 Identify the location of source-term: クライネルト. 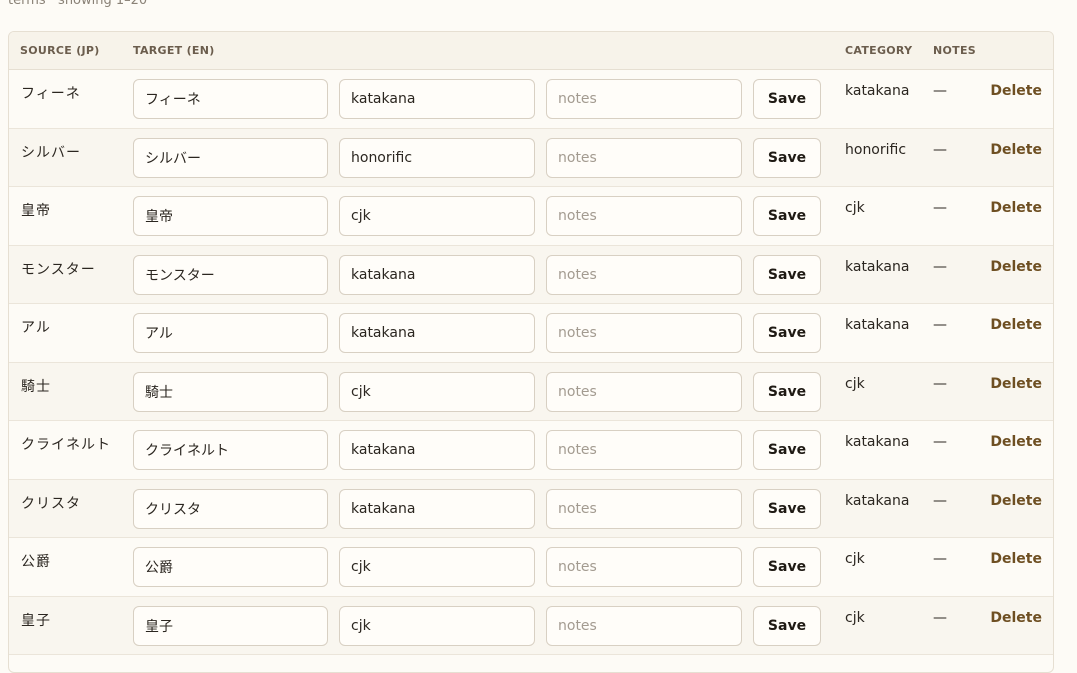
(66, 445).